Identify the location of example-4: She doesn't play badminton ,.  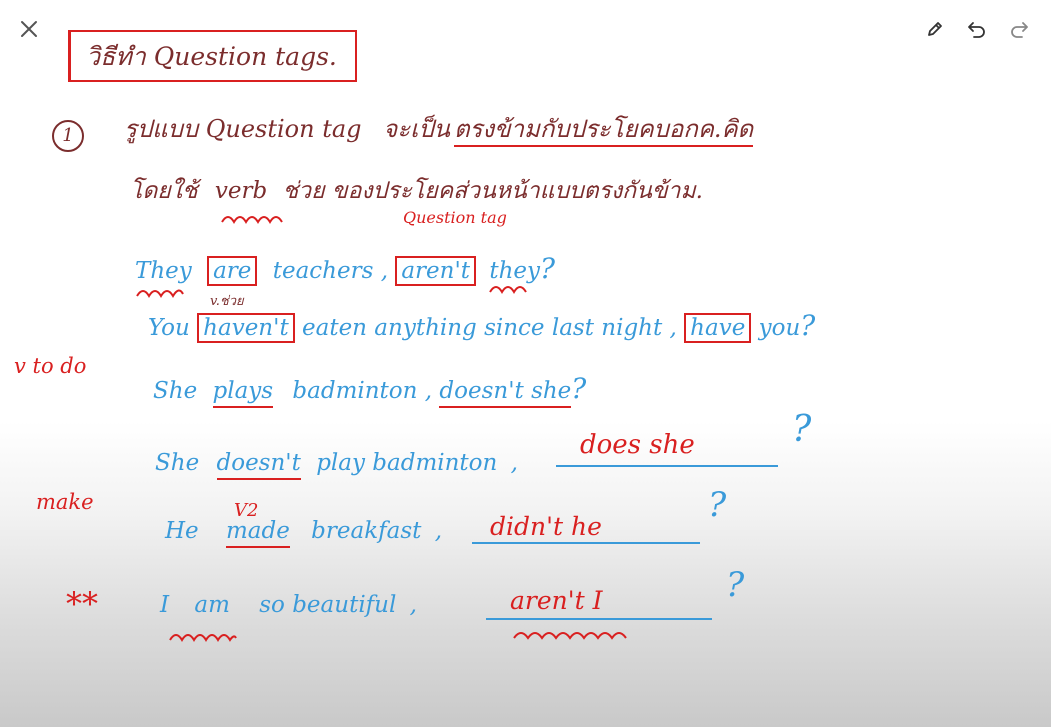
(336, 465).